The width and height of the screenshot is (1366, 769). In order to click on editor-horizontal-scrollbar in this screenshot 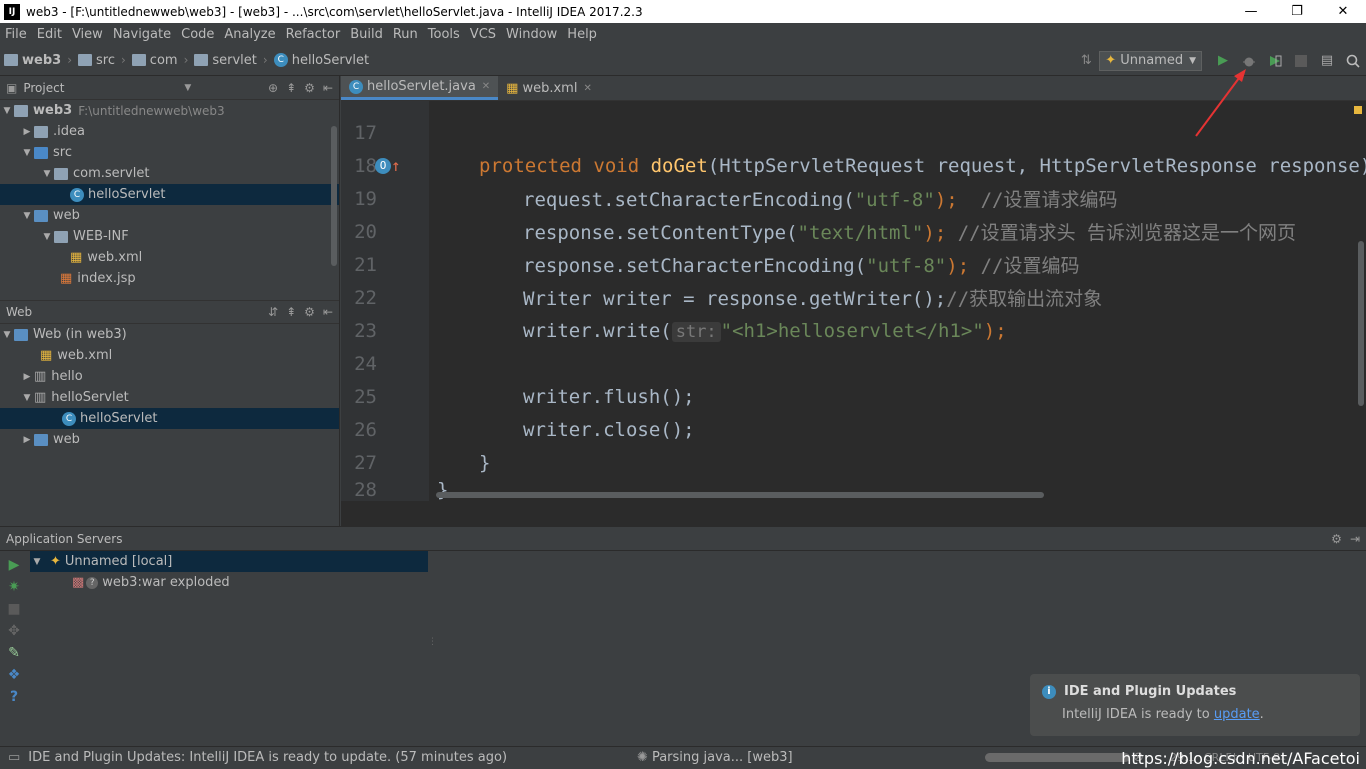, I will do `click(740, 495)`.